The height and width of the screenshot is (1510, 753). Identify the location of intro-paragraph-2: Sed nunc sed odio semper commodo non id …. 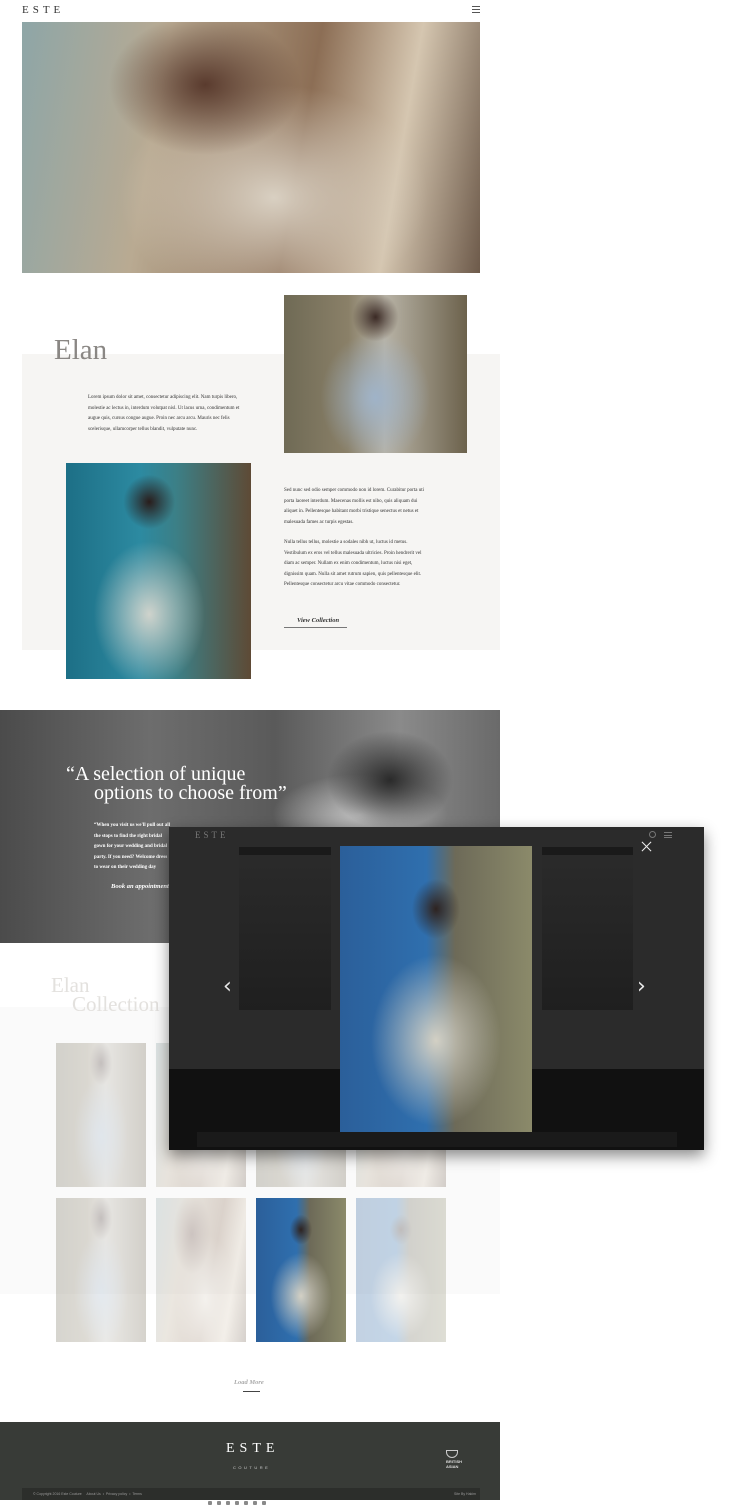
(354, 506).